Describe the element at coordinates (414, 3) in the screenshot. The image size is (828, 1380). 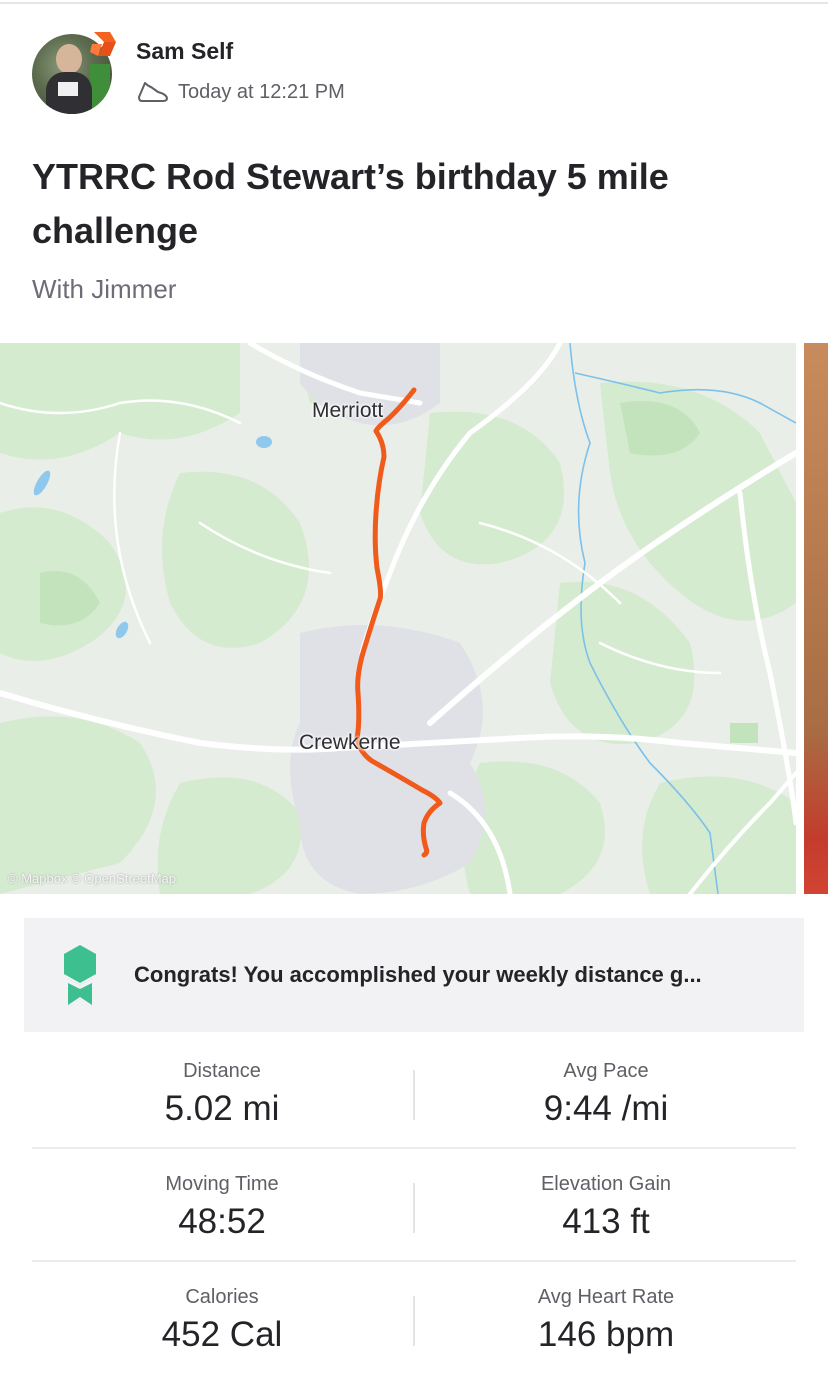
I see `top-divider` at that location.